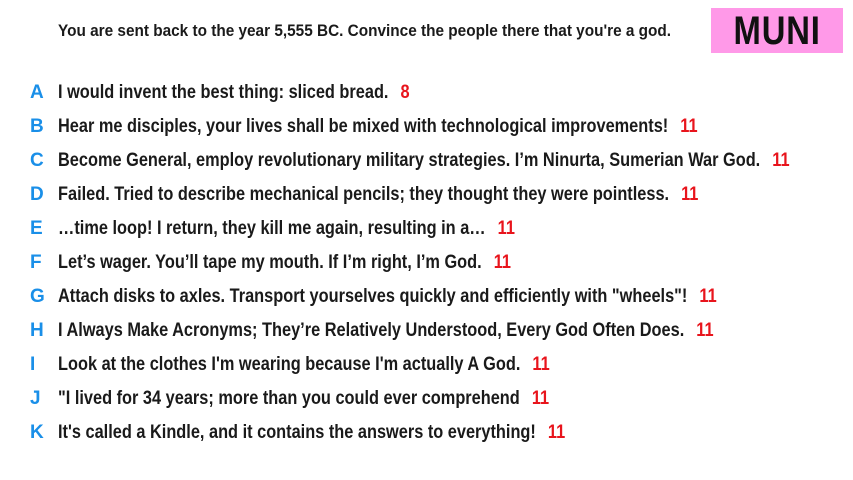  I want to click on answer-letter: C, so click(37, 160).